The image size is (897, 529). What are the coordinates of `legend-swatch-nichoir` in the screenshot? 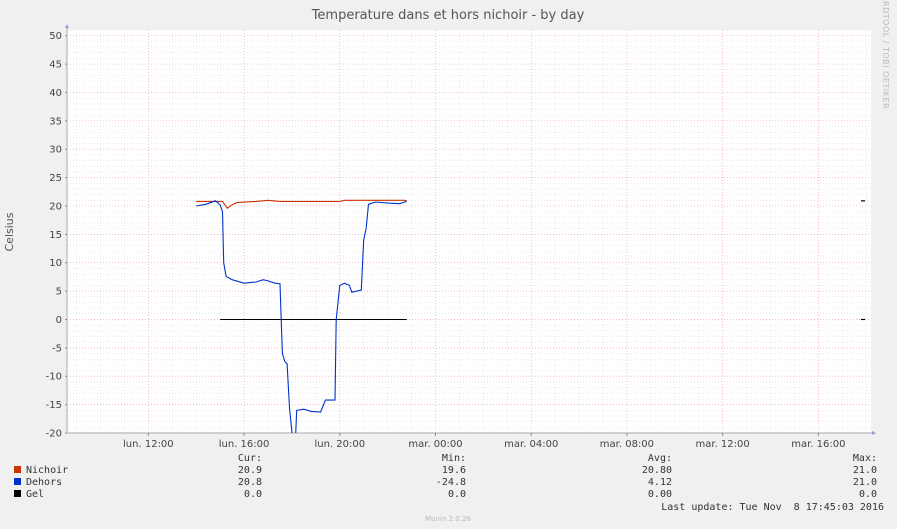 It's located at (17, 469).